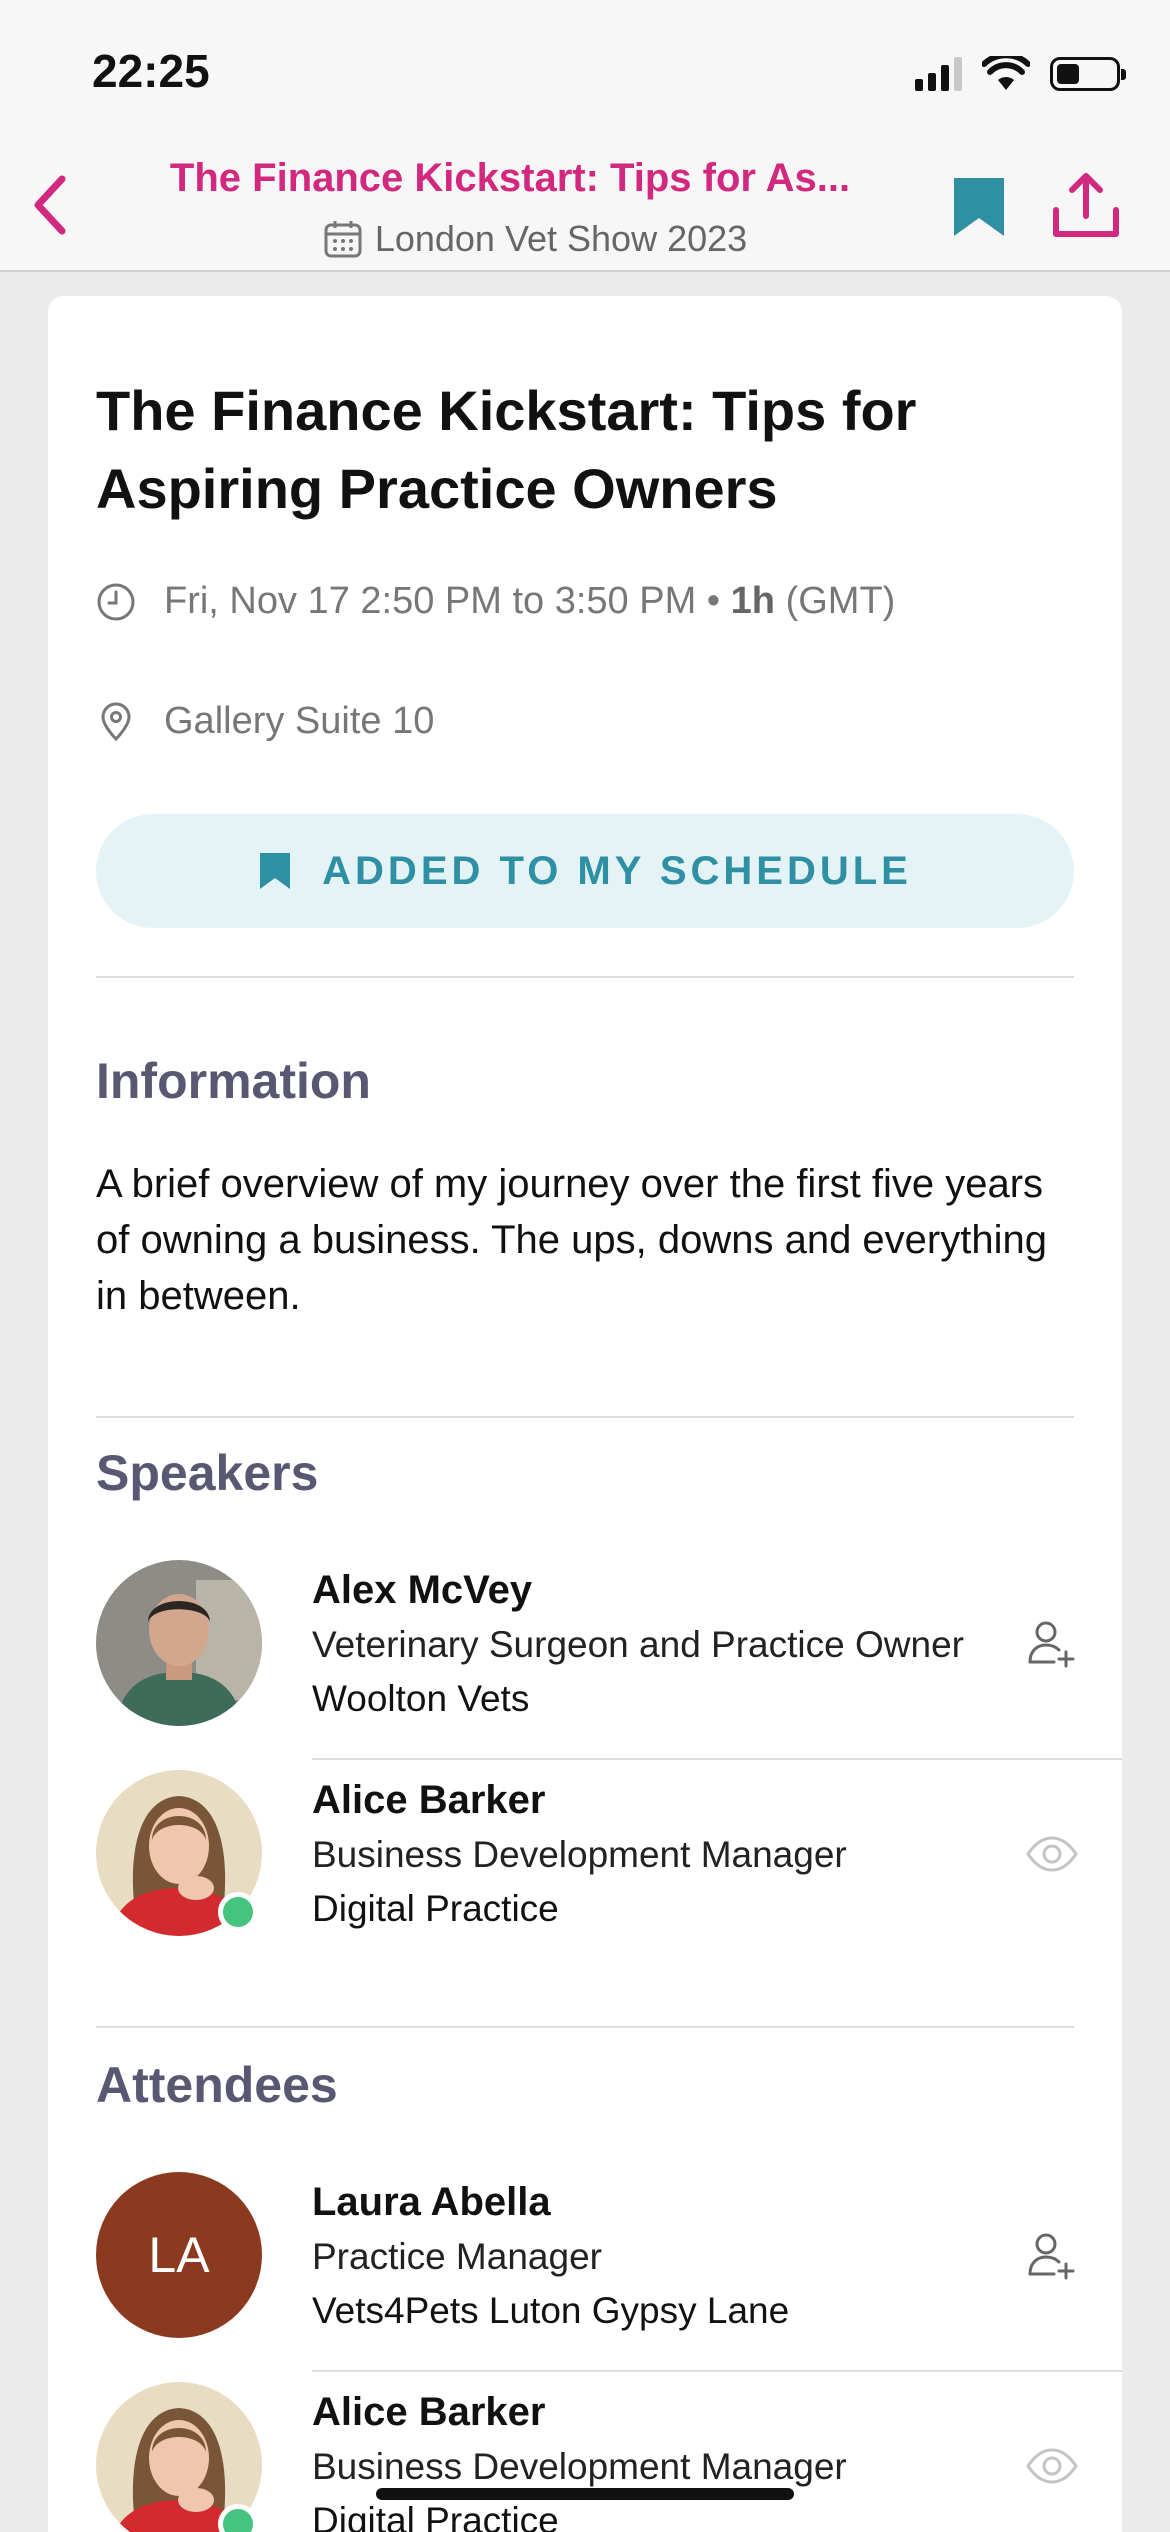  Describe the element at coordinates (585, 2494) in the screenshot. I see `home-indicator` at that location.